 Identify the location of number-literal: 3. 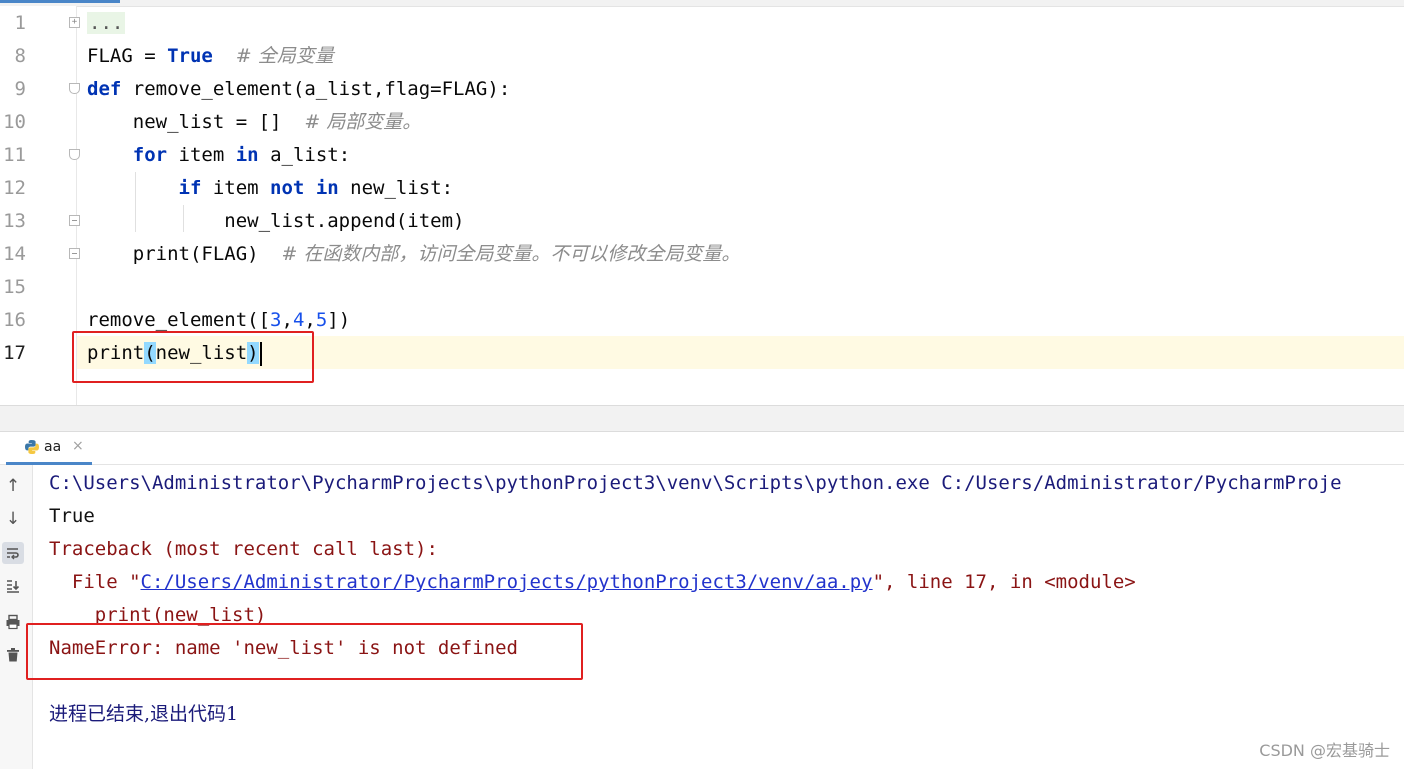
(276, 320).